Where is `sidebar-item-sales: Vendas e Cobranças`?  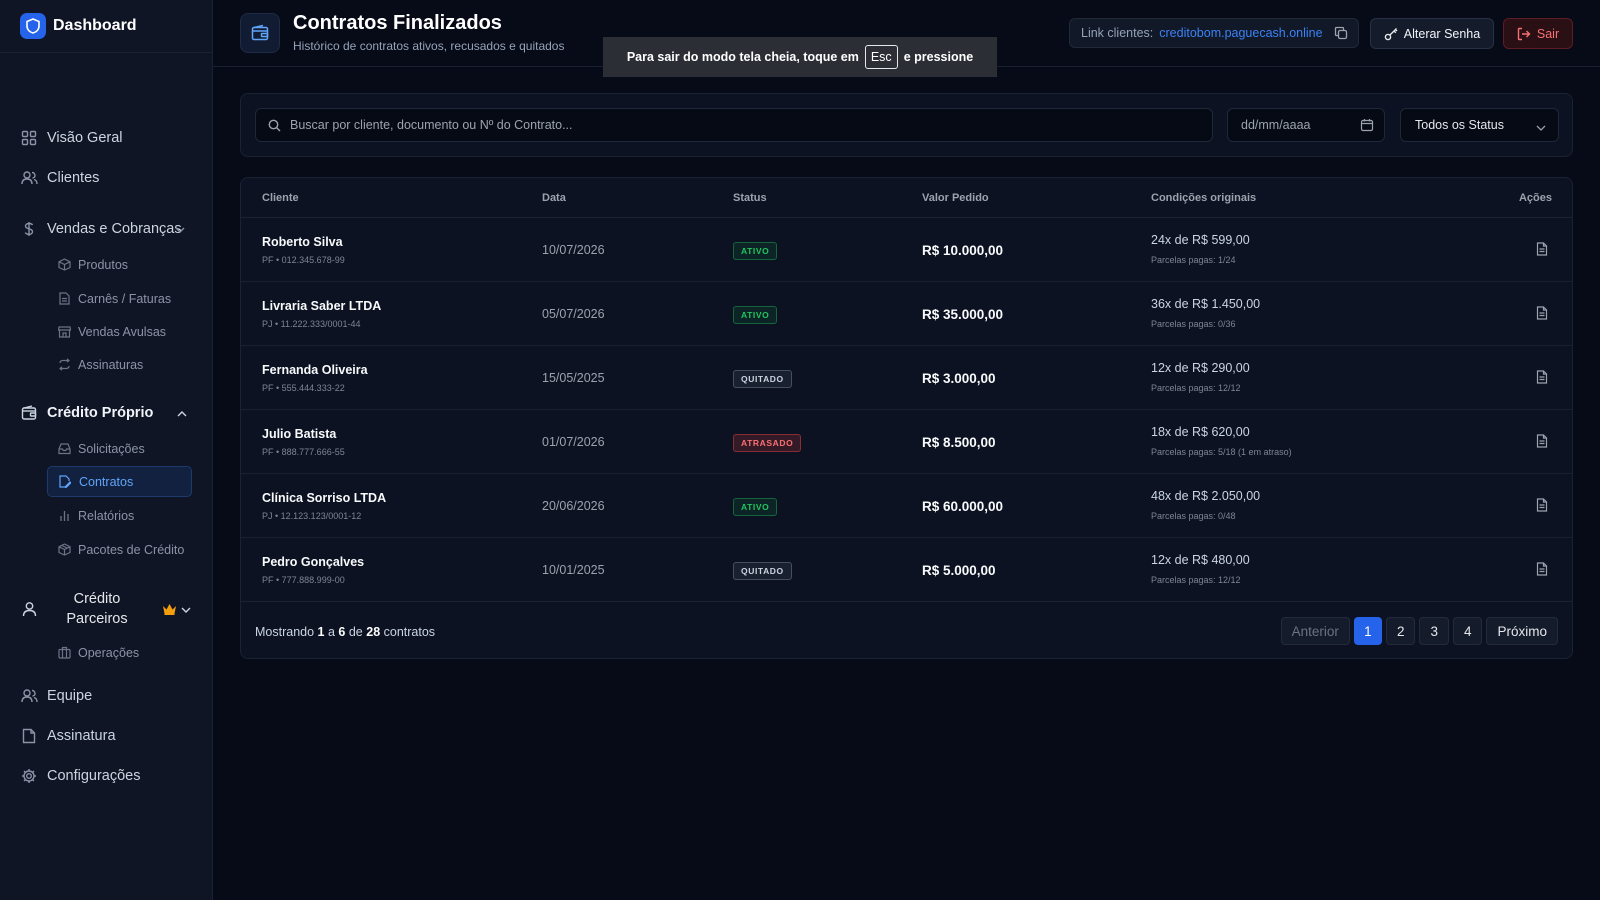
sidebar-item-sales: Vendas e Cobranças is located at coordinates (107, 229).